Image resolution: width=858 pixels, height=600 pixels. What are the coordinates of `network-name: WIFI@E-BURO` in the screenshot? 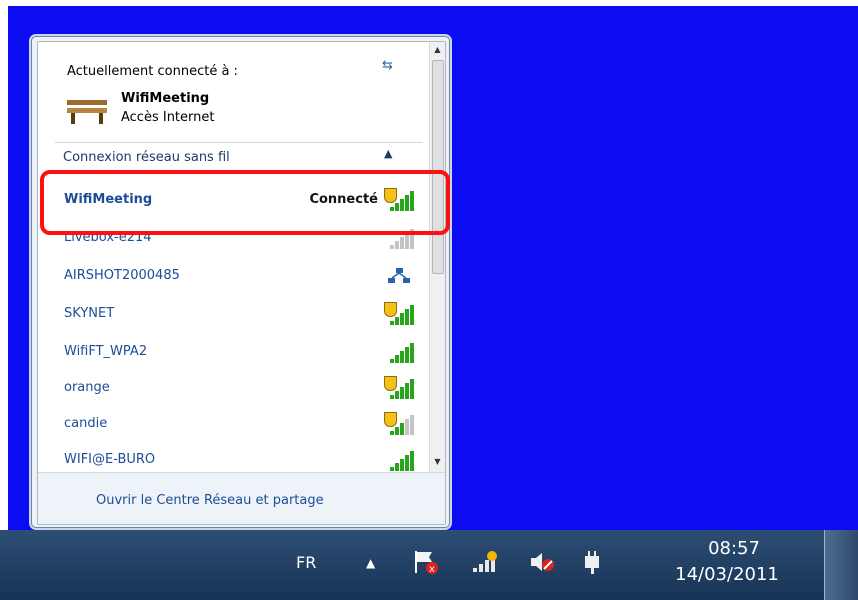 It's located at (110, 459).